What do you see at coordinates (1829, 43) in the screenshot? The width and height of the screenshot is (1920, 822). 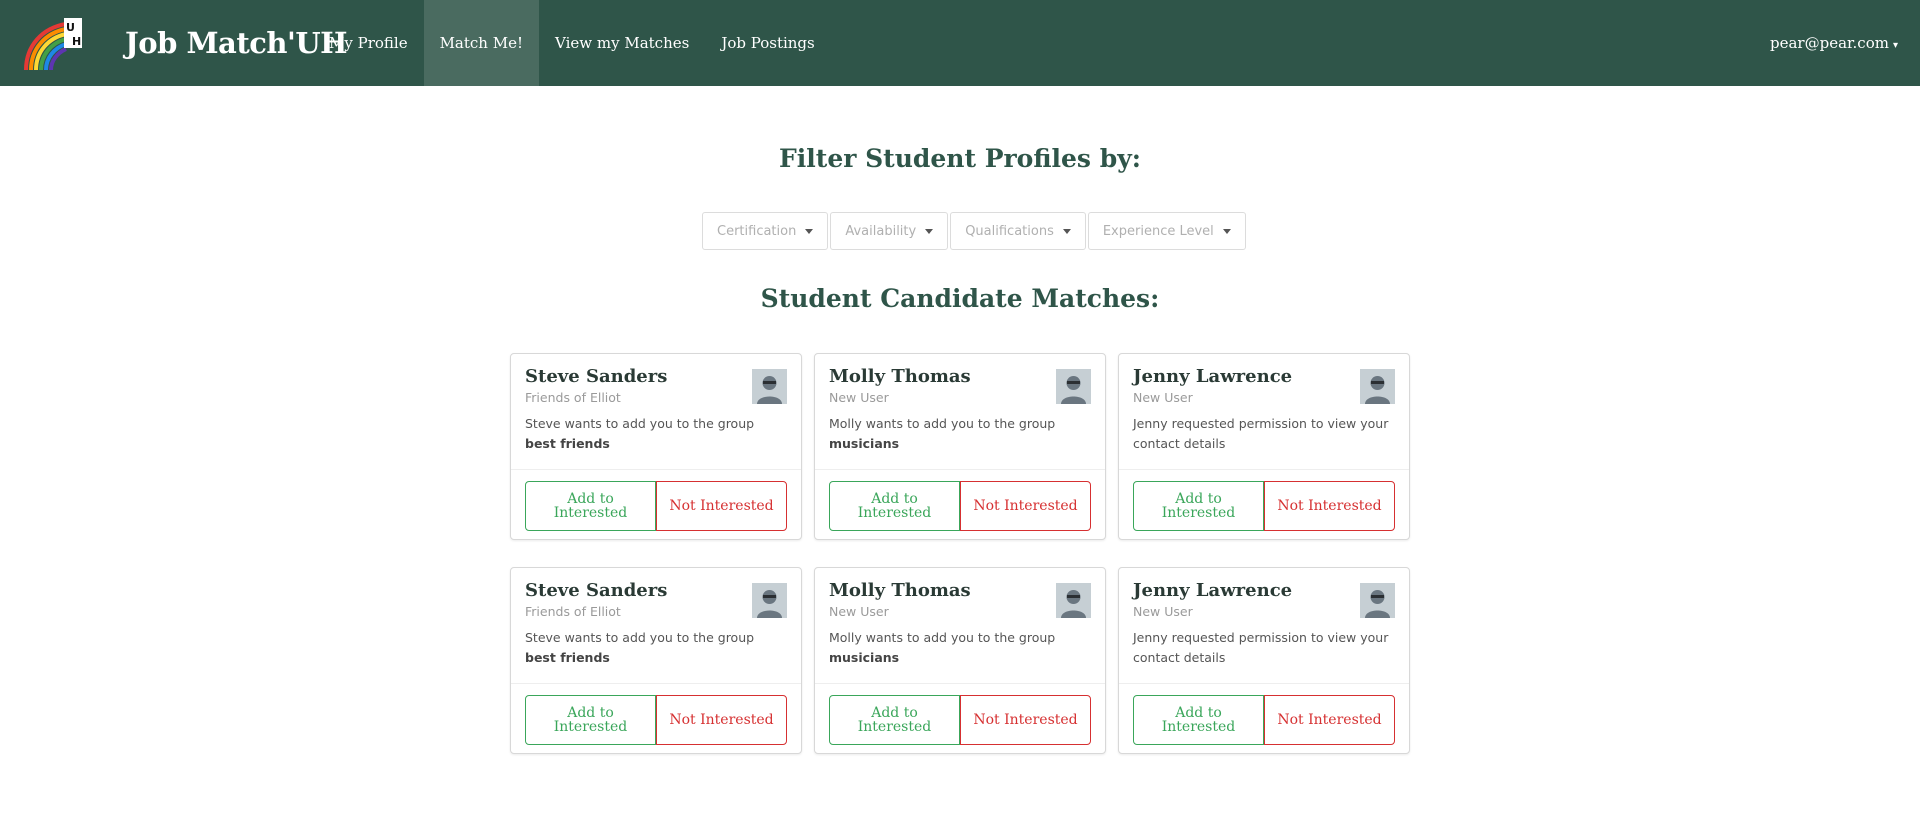 I see `user-email: pear@pear.com` at bounding box center [1829, 43].